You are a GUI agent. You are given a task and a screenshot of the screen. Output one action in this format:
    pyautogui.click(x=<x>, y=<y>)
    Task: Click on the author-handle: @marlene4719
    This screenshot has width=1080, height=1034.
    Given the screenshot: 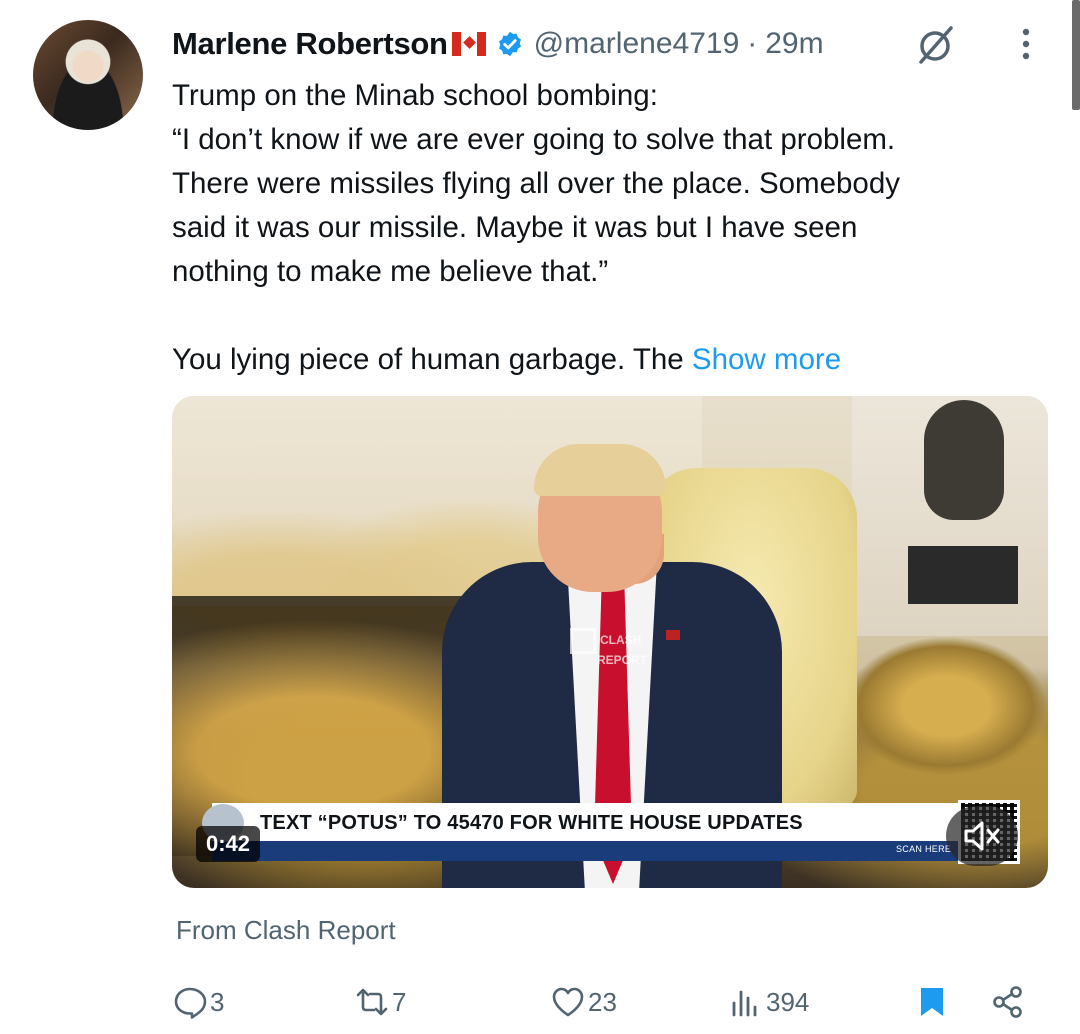 What is the action you would take?
    pyautogui.click(x=637, y=44)
    